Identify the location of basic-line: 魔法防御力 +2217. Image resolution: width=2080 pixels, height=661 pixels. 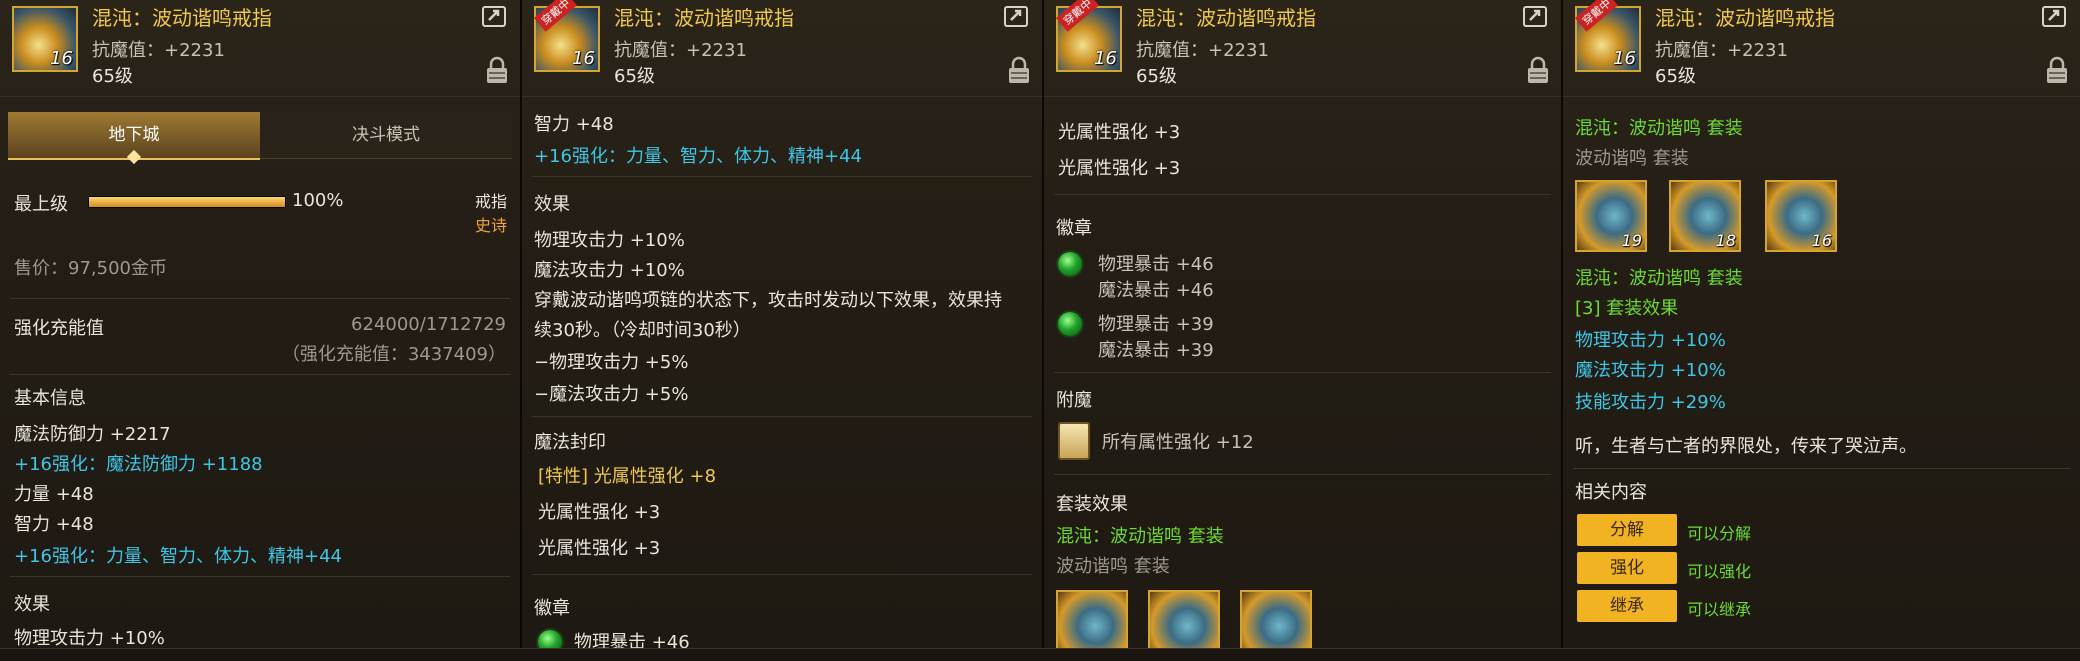
(92, 434).